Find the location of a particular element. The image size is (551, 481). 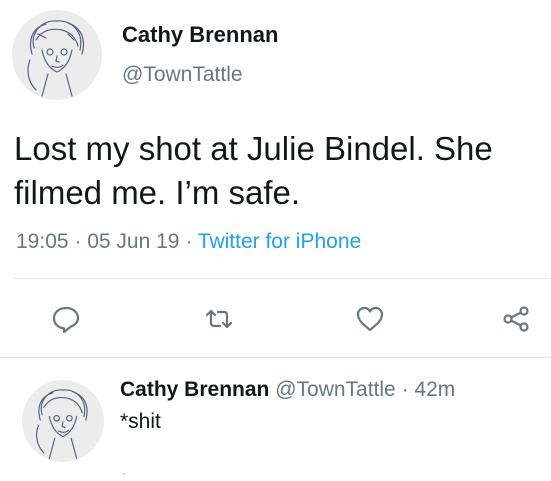

share-button is located at coordinates (516, 319).